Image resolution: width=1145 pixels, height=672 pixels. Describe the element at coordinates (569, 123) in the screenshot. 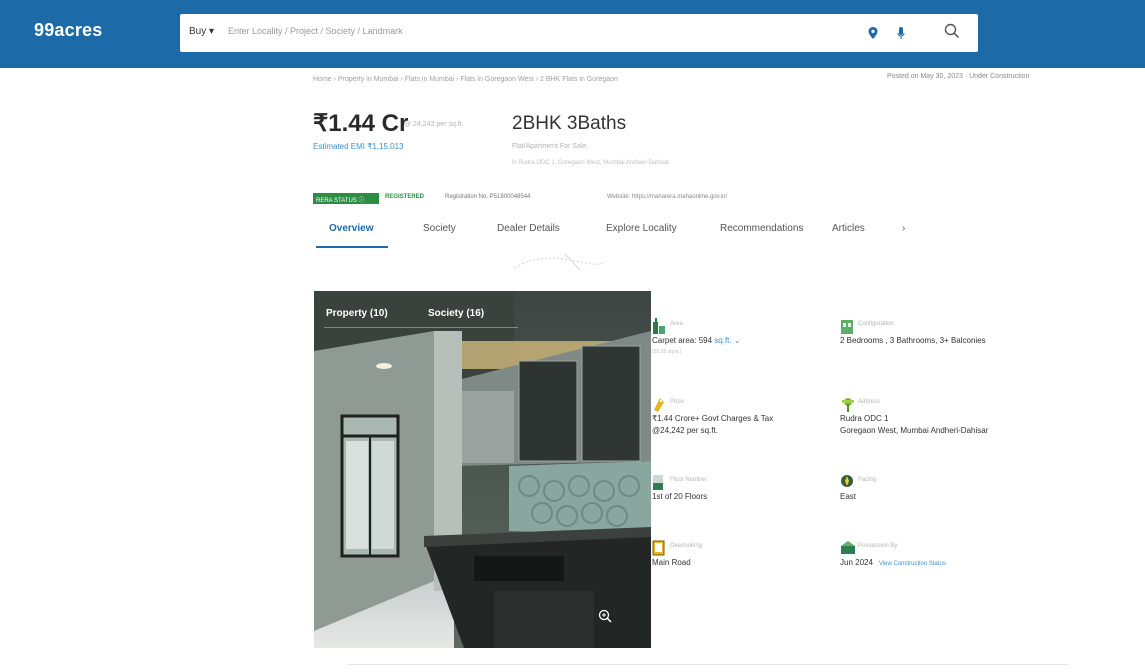

I see `property-title: 2BHK 3Baths` at that location.